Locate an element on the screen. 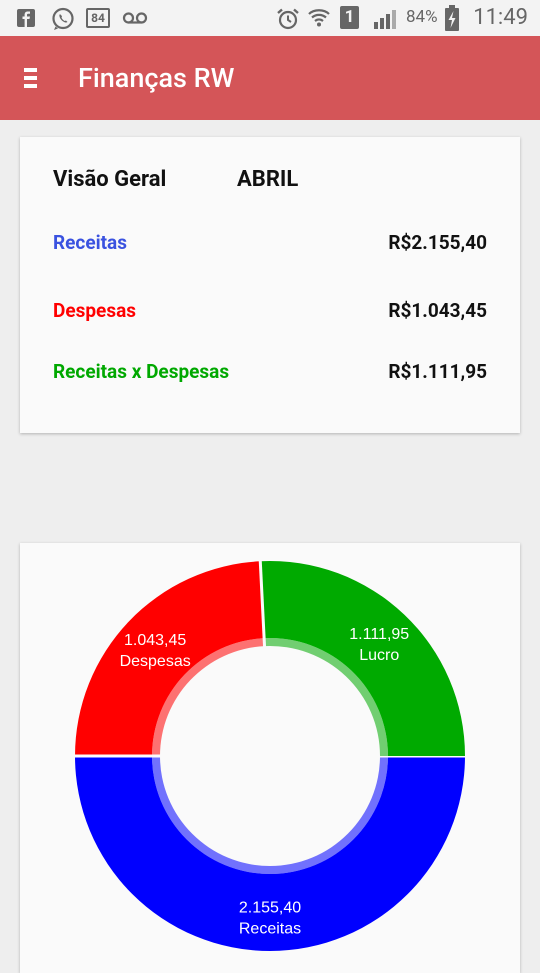 This screenshot has height=973, width=540. facebook-icon is located at coordinates (26, 18).